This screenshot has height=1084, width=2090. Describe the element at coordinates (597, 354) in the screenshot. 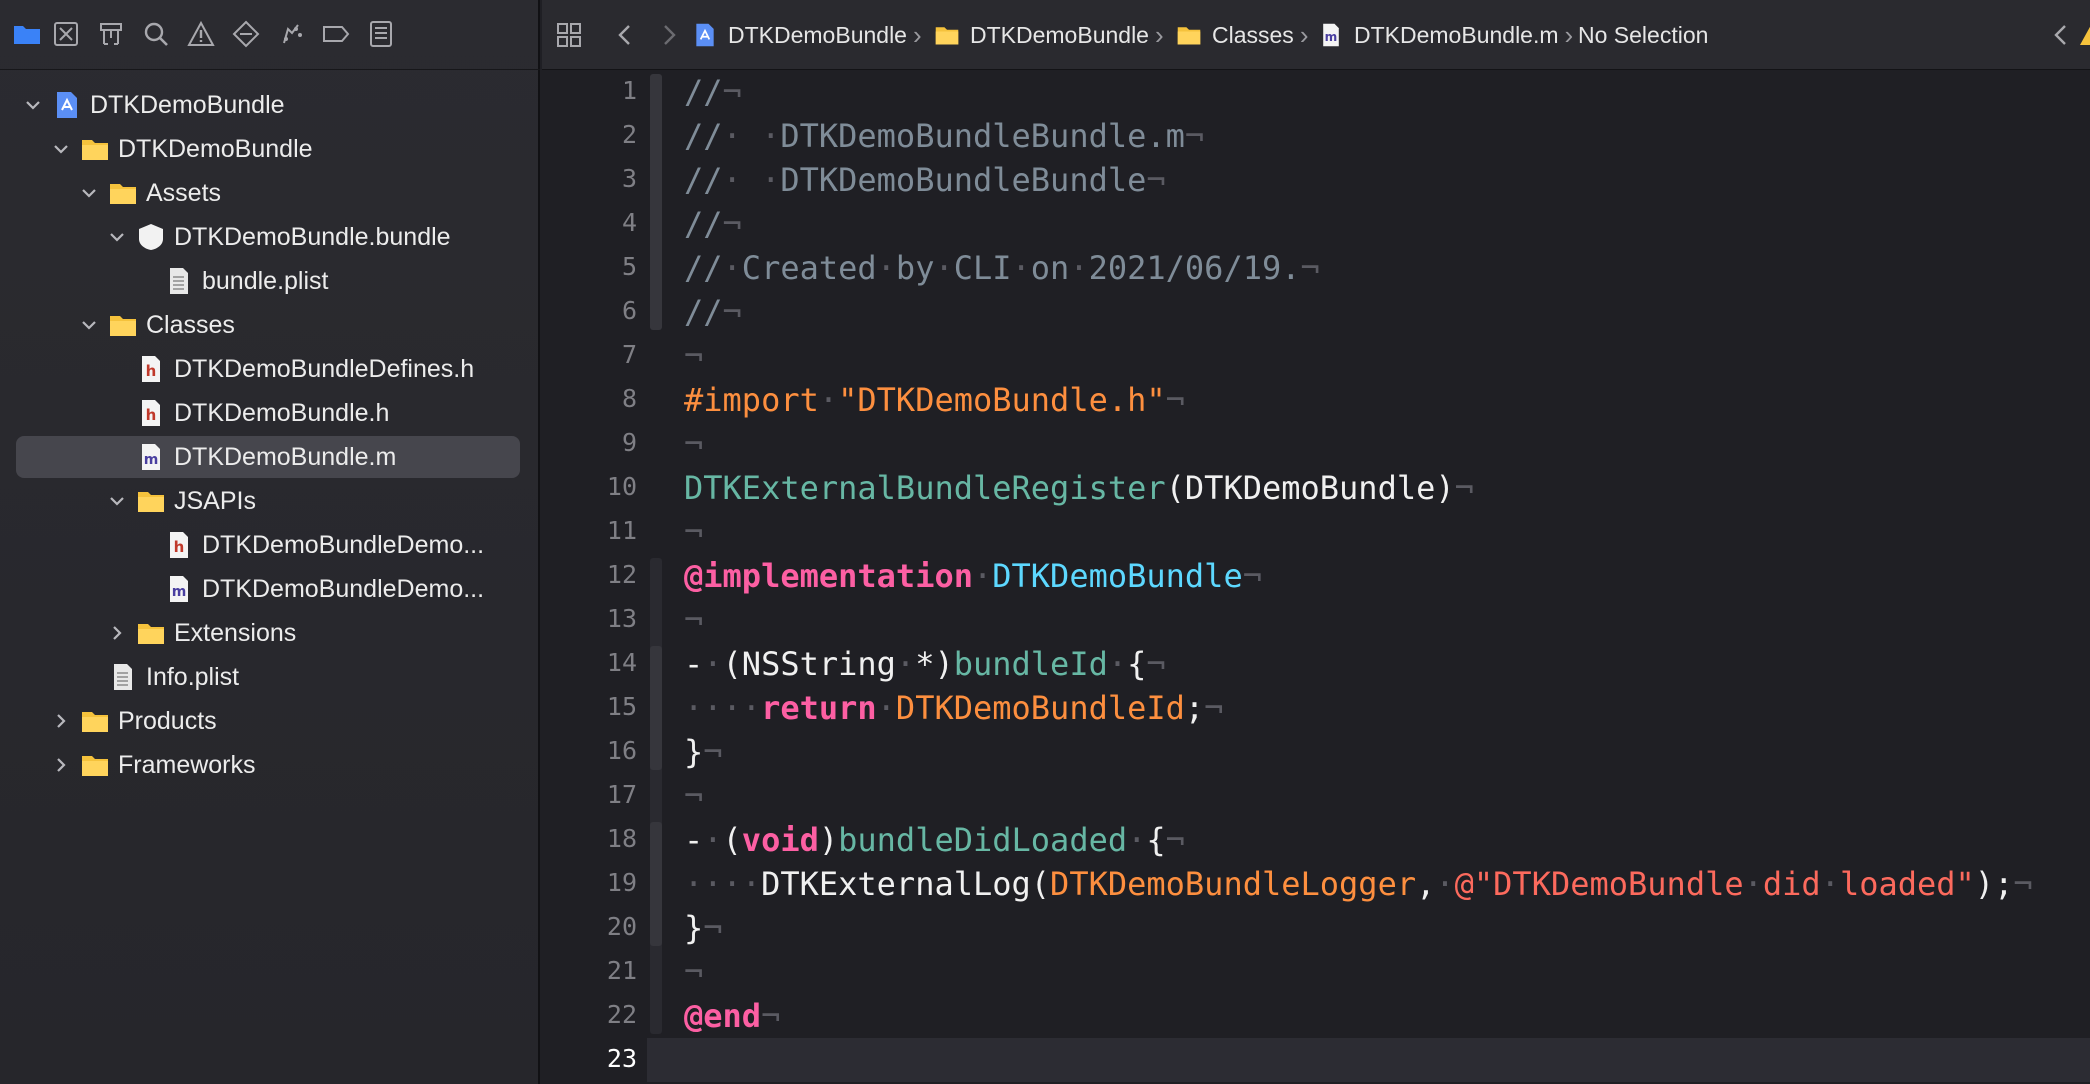

I see `line-number: 7` at that location.